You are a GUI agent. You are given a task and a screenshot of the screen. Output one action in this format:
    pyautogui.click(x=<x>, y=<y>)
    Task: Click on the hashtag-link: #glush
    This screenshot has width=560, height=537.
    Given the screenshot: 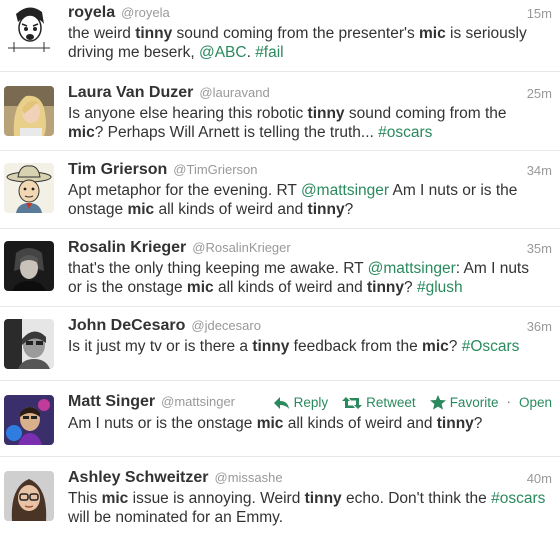 What is the action you would take?
    pyautogui.click(x=440, y=287)
    